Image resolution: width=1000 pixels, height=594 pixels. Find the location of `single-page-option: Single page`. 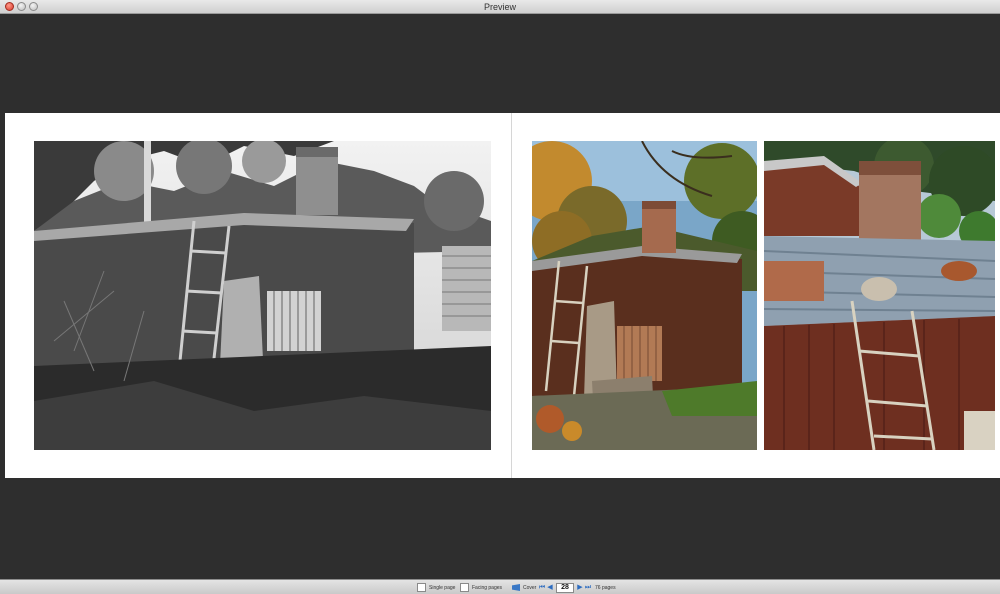

single-page-option: Single page is located at coordinates (436, 587).